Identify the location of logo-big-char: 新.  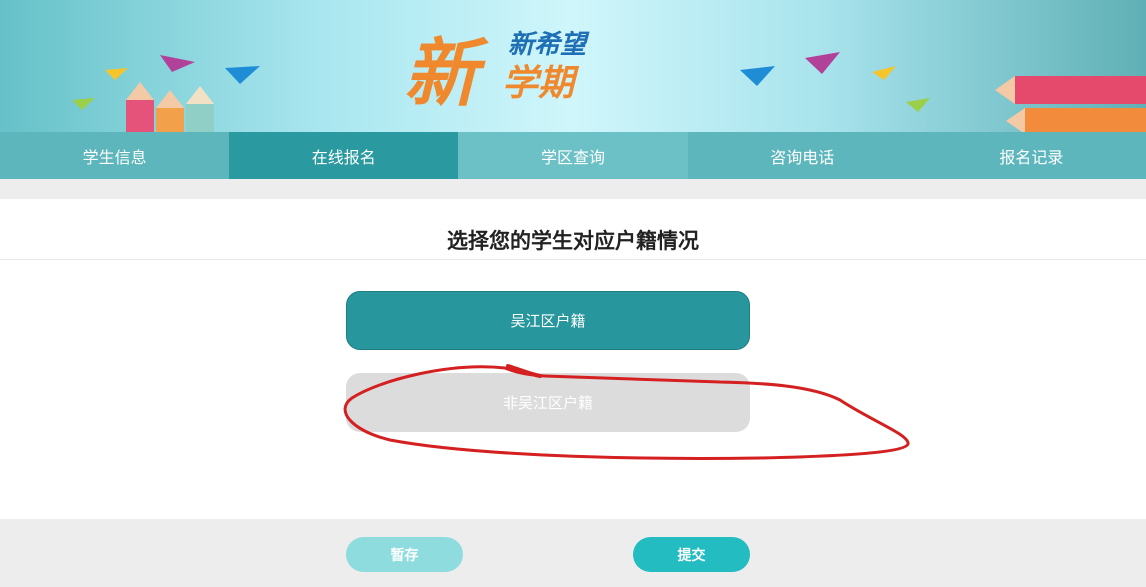
(441, 74).